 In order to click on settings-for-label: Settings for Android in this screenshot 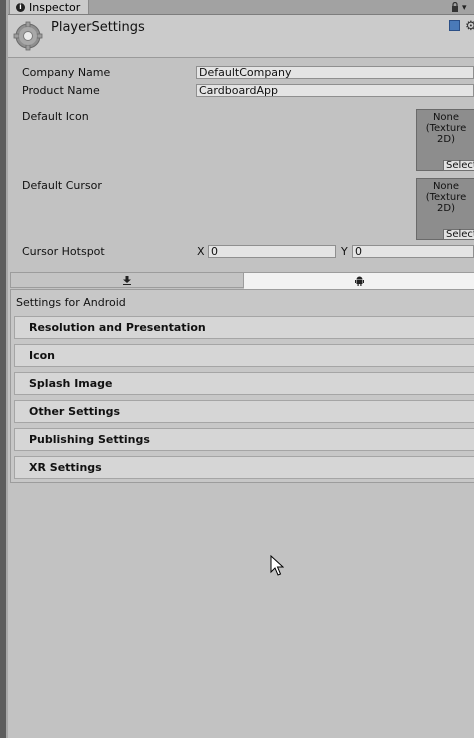, I will do `click(71, 302)`.